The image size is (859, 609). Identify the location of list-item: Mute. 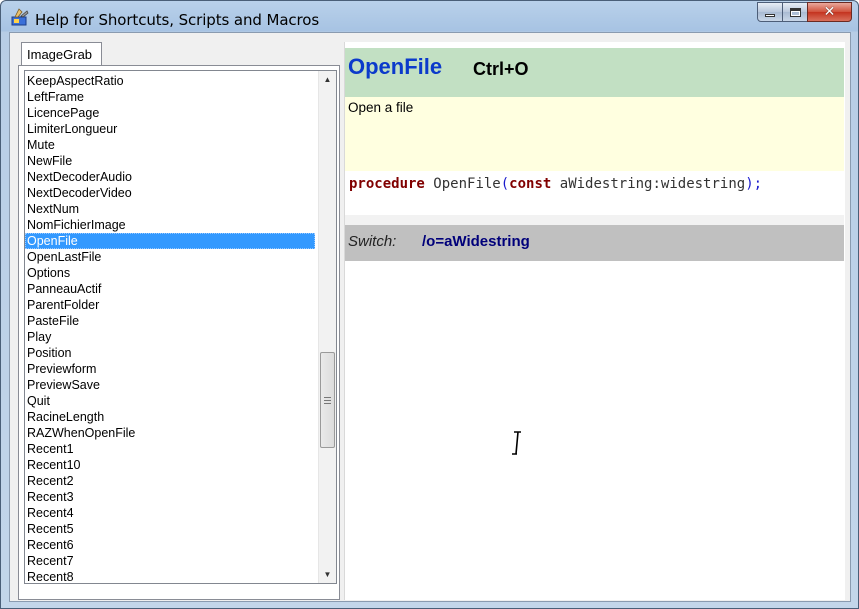
(170, 145).